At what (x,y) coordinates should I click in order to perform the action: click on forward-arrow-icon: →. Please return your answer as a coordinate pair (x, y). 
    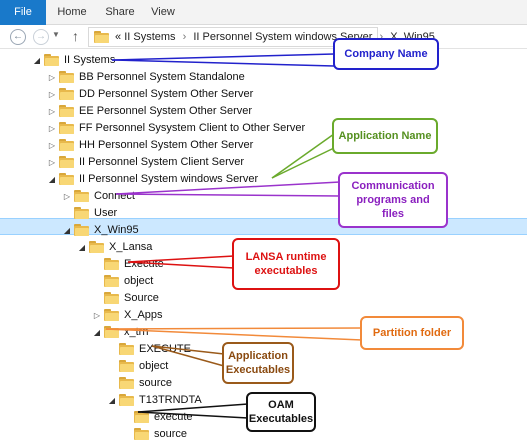
    Looking at the image, I should click on (41, 37).